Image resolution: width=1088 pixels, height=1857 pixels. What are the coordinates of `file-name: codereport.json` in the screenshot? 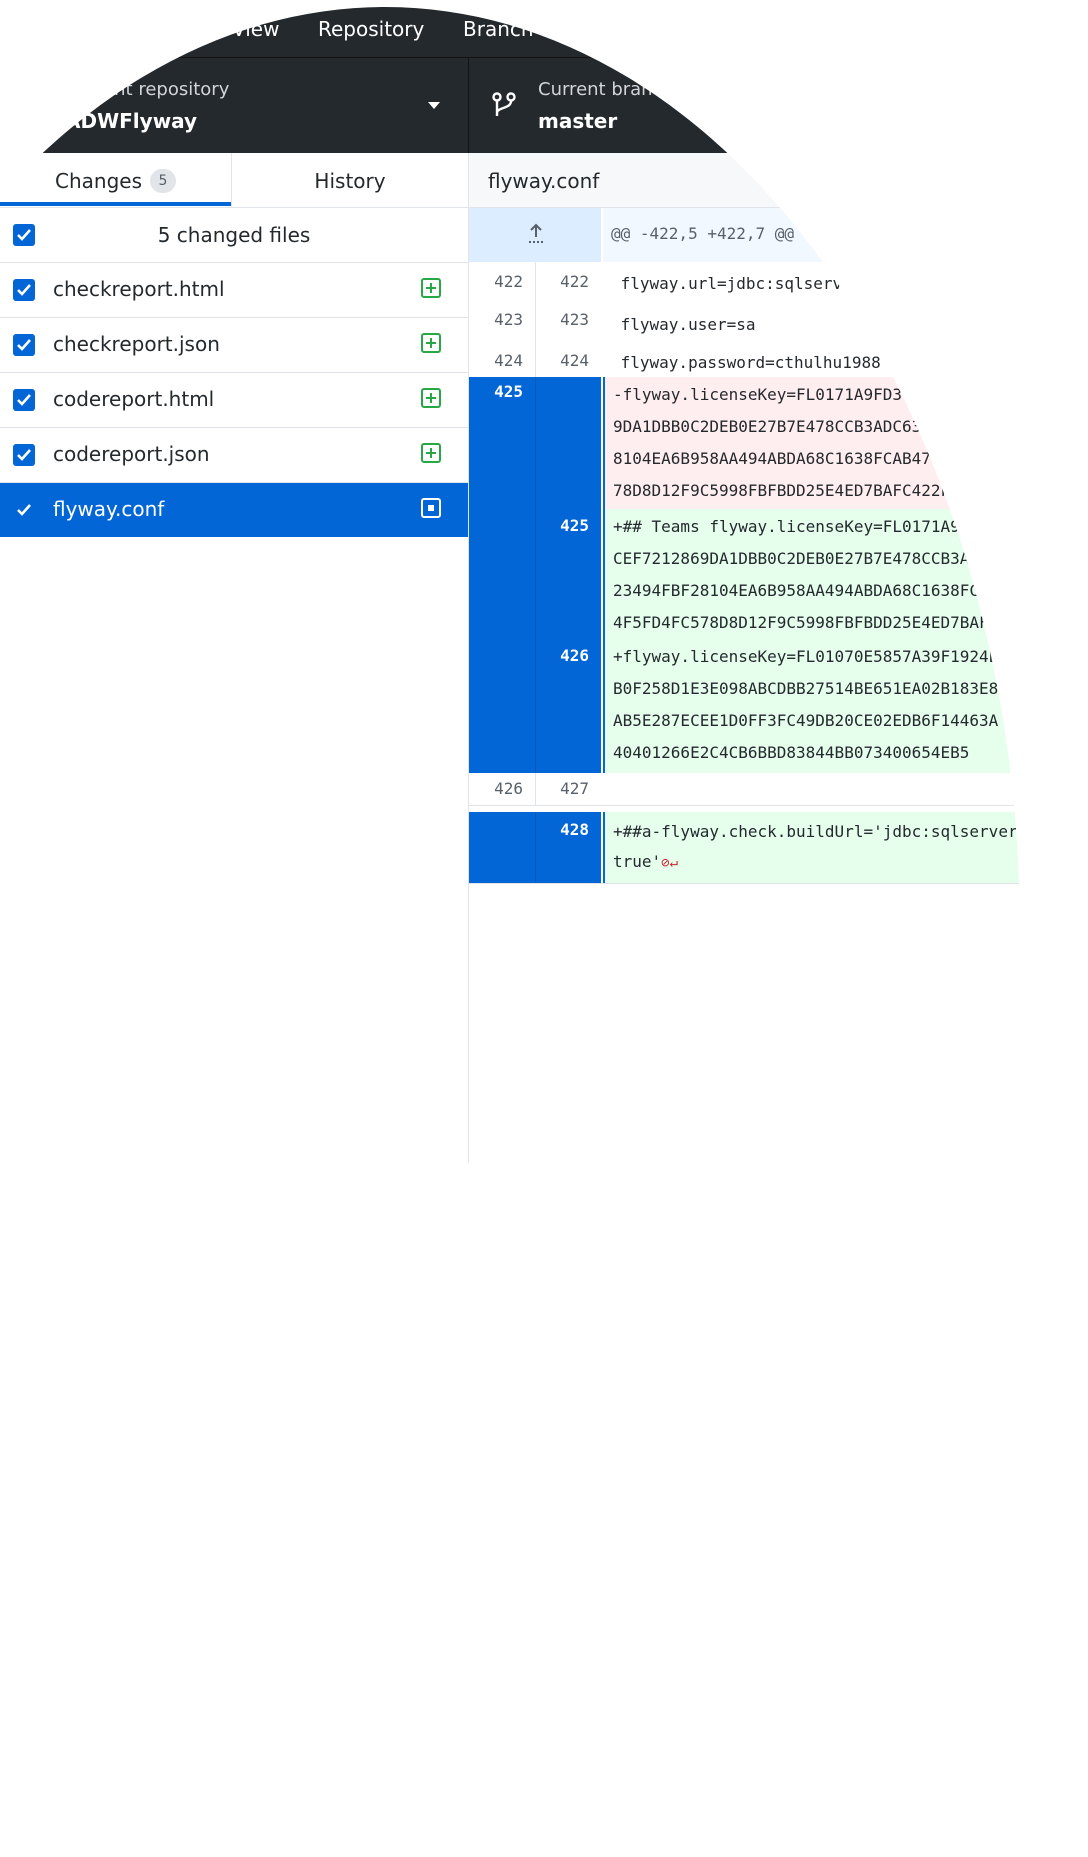 It's located at (131, 454).